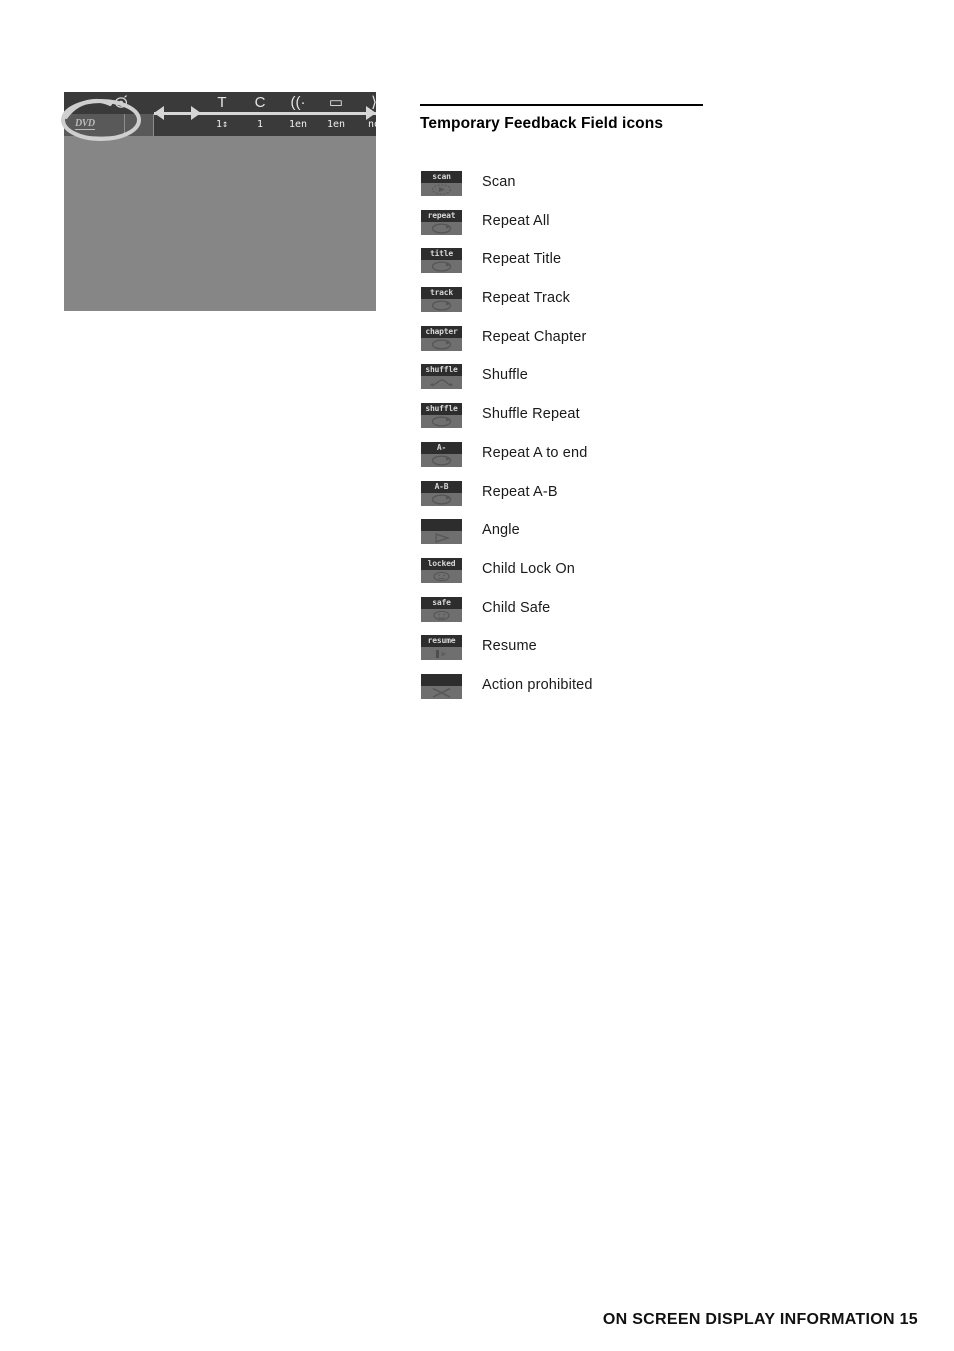 The height and width of the screenshot is (1351, 954). Describe the element at coordinates (364, 103) in the screenshot. I see `camera-angle-icon: ⟩` at that location.